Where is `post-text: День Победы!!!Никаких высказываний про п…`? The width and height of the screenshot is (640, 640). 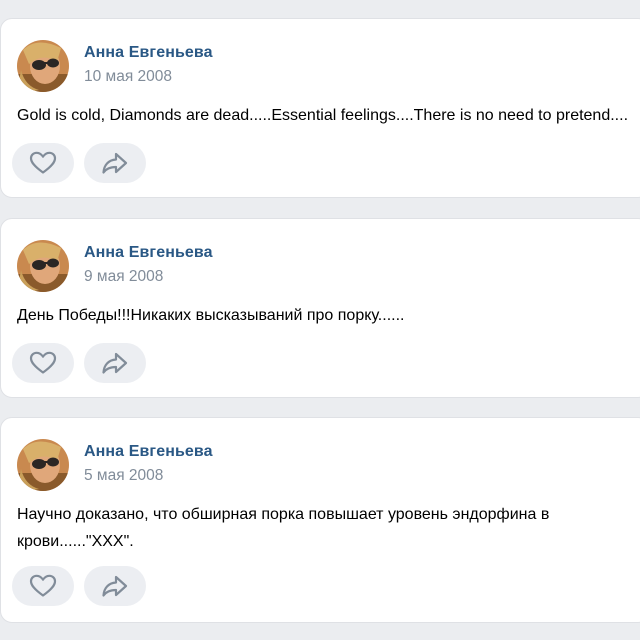 post-text: День Победы!!!Никаких высказываний про п… is located at coordinates (211, 315).